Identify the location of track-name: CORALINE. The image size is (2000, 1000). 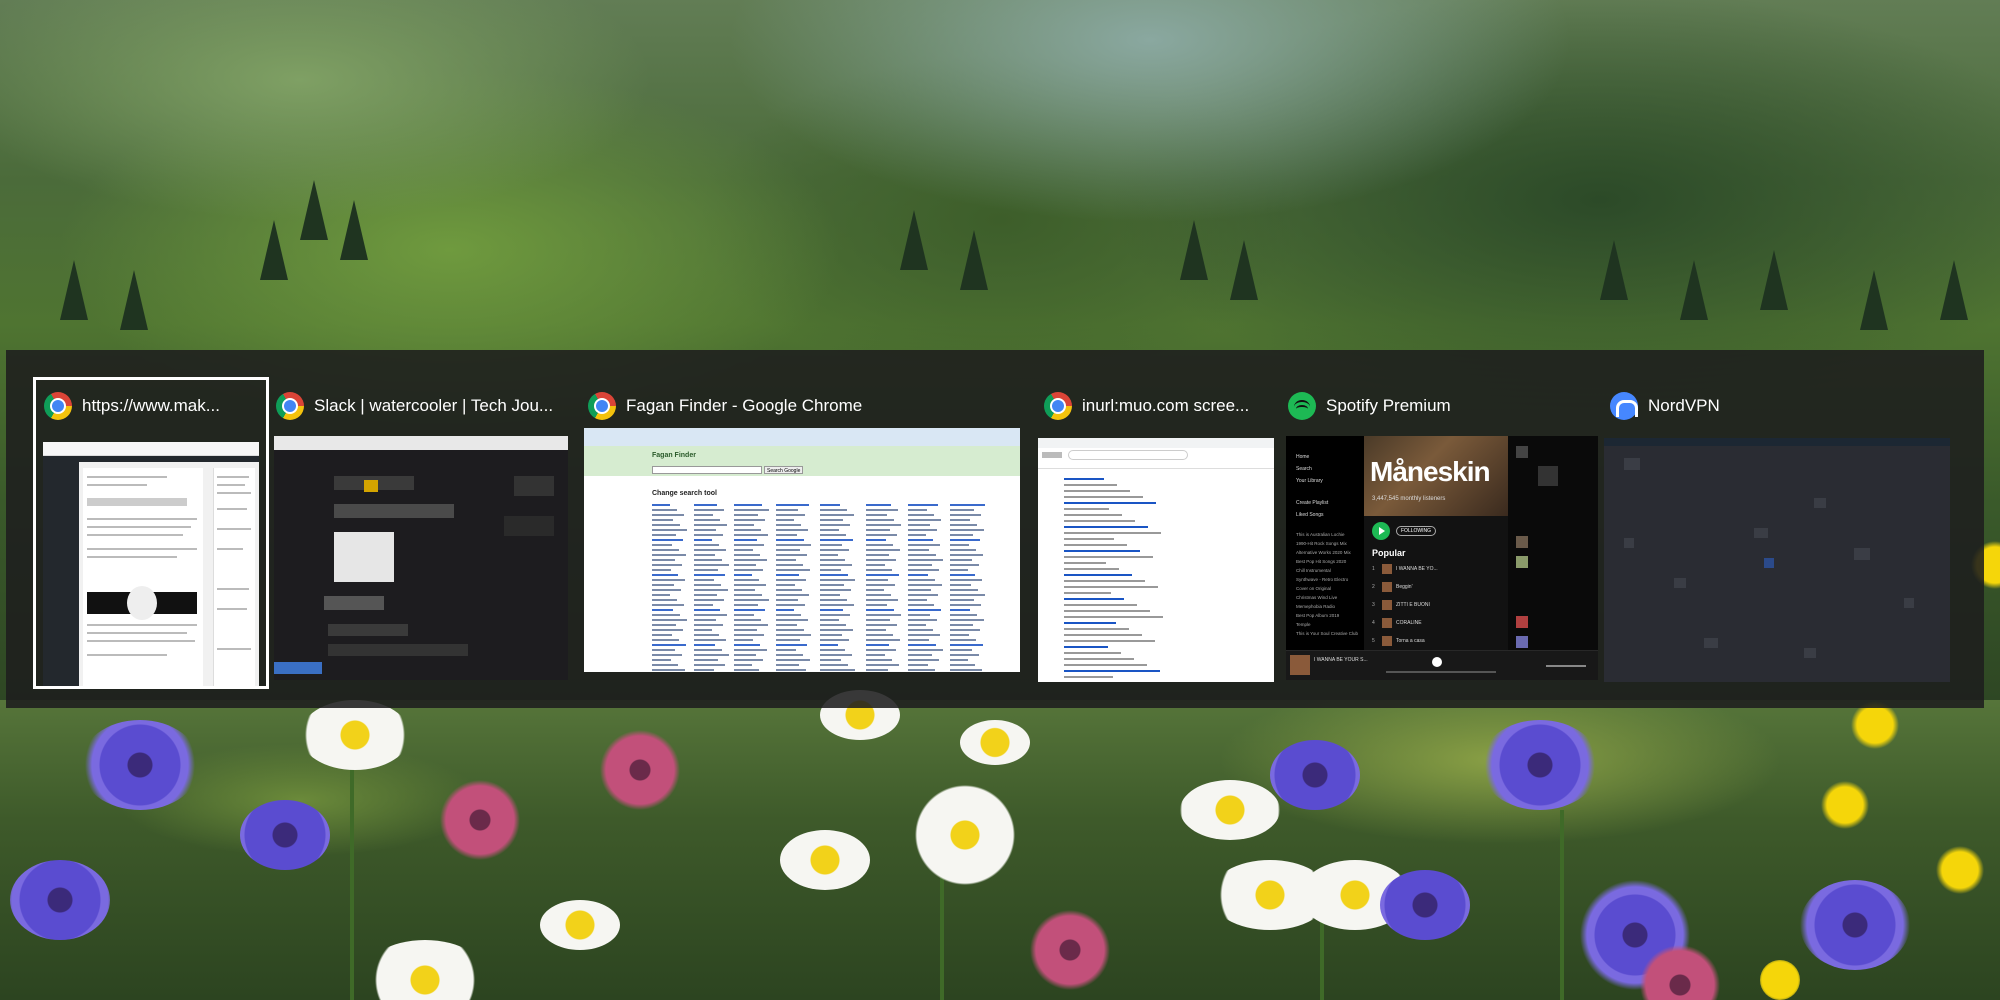
(1409, 623).